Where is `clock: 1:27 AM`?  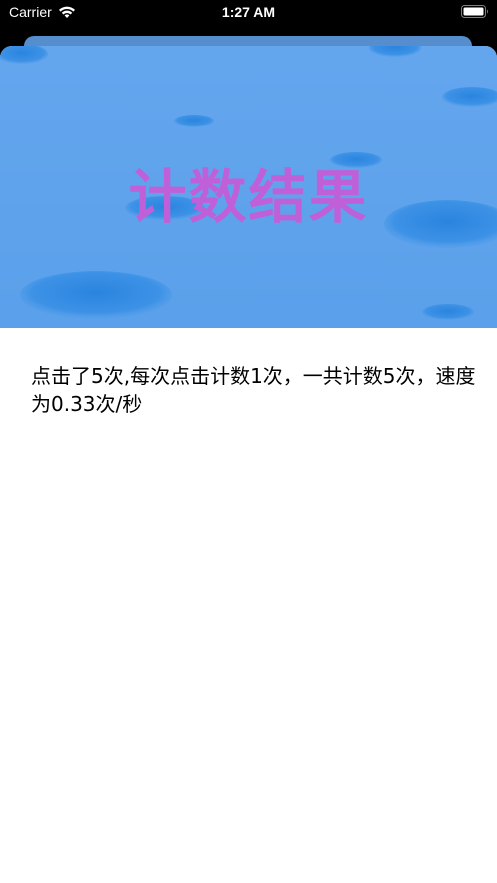
clock: 1:27 AM is located at coordinates (248, 12).